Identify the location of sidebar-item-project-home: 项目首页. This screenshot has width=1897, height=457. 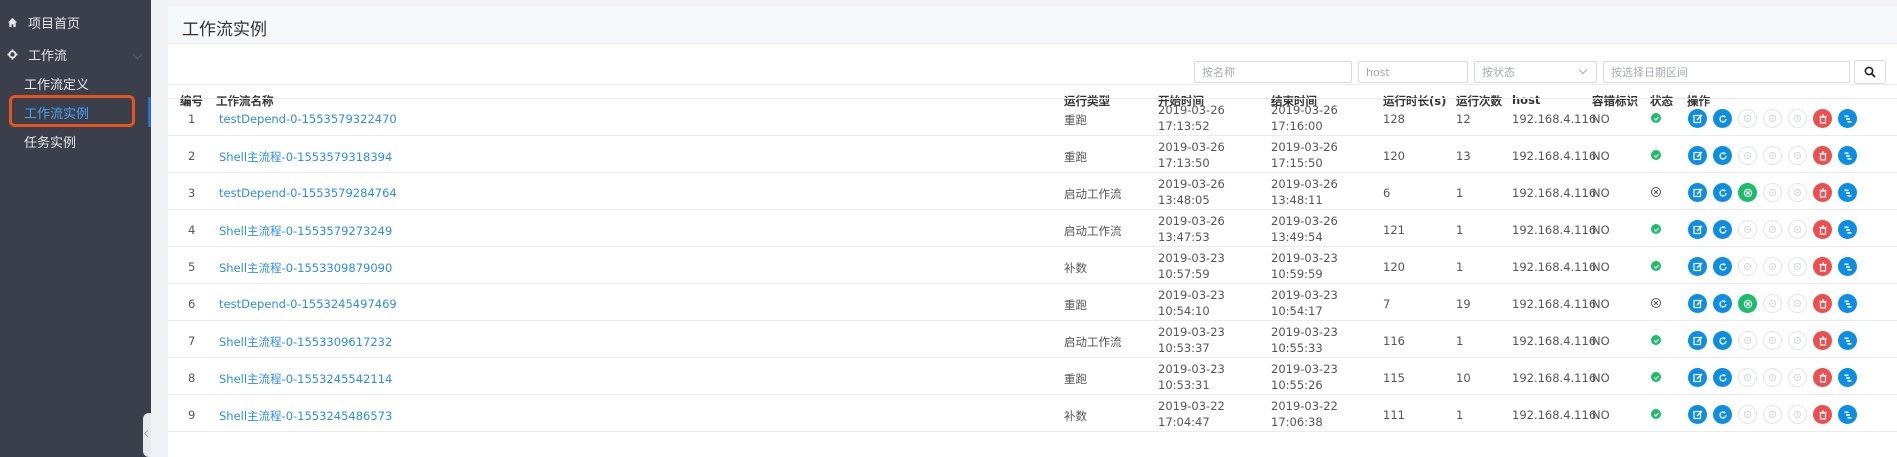
(75, 22).